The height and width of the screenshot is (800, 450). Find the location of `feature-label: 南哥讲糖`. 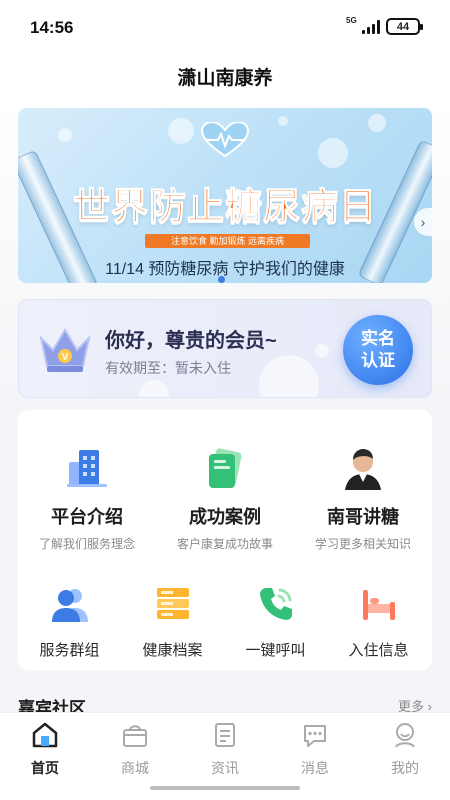

feature-label: 南哥讲糖 is located at coordinates (363, 517).